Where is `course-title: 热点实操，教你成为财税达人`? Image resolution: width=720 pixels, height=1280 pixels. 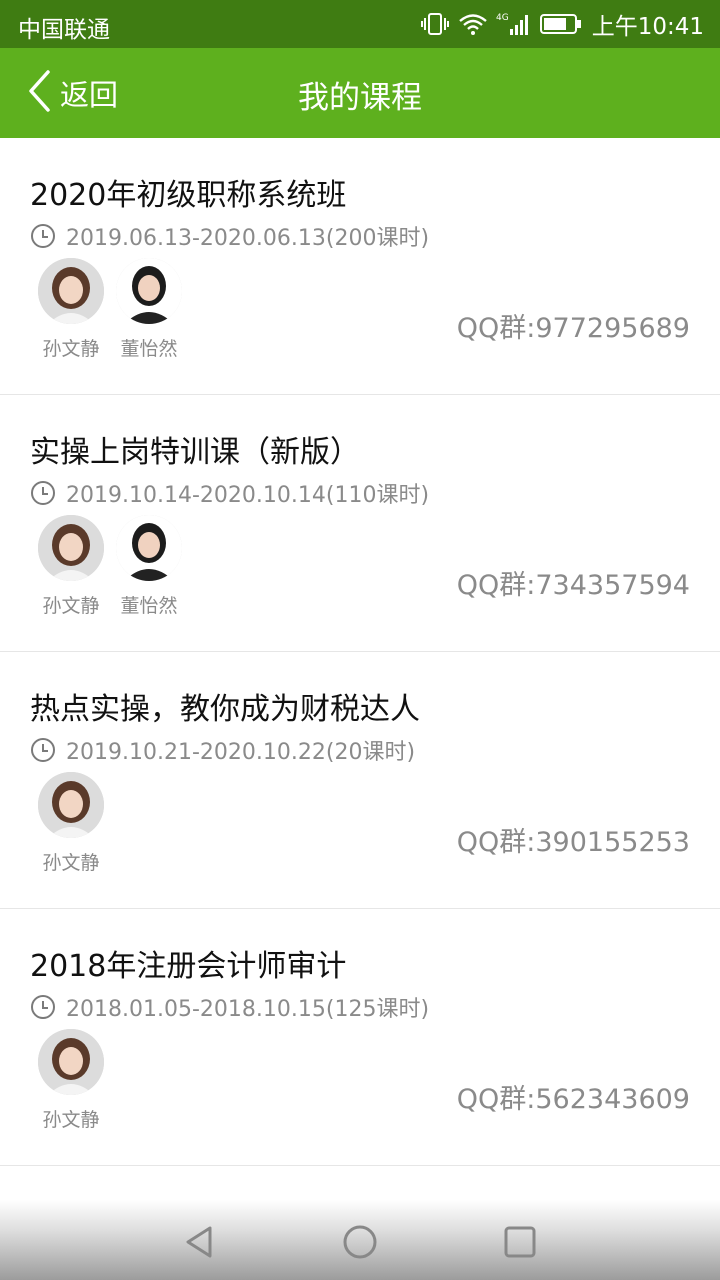 course-title: 热点实操，教你成为财税达人 is located at coordinates (225, 709).